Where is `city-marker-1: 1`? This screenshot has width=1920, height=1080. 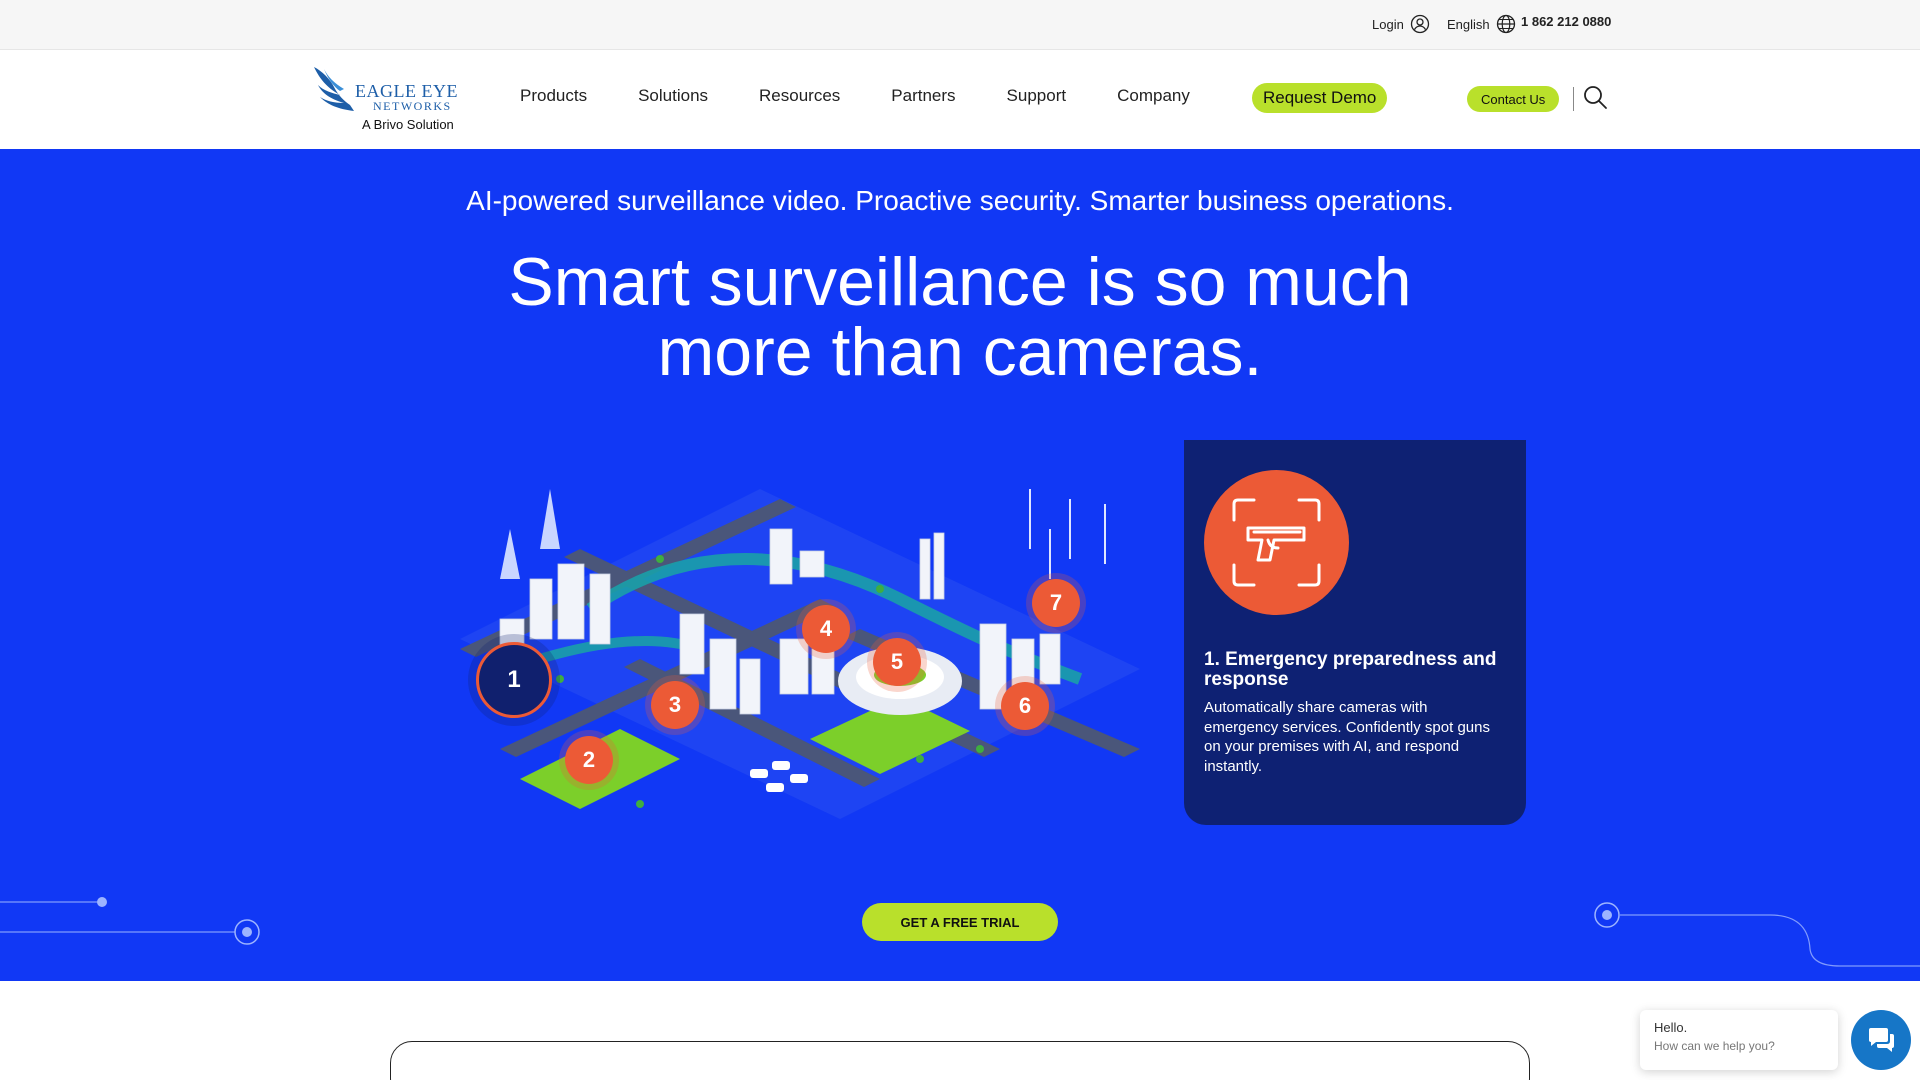 city-marker-1: 1 is located at coordinates (514, 680).